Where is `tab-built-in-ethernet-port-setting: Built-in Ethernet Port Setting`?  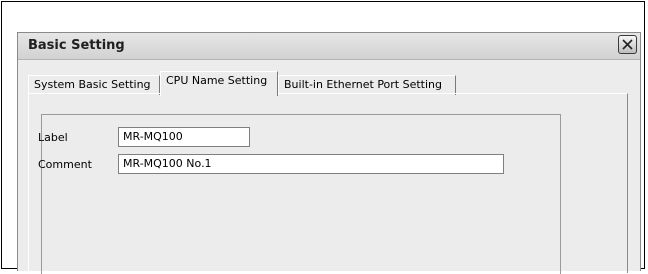
tab-built-in-ethernet-port-setting: Built-in Ethernet Port Setting is located at coordinates (367, 85).